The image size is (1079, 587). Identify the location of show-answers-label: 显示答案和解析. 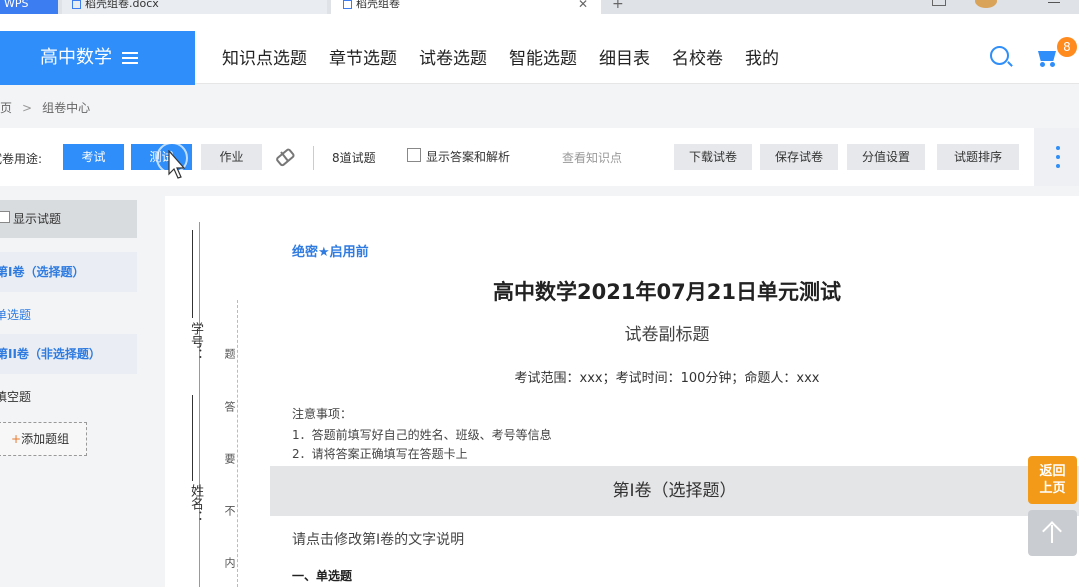
(468, 156).